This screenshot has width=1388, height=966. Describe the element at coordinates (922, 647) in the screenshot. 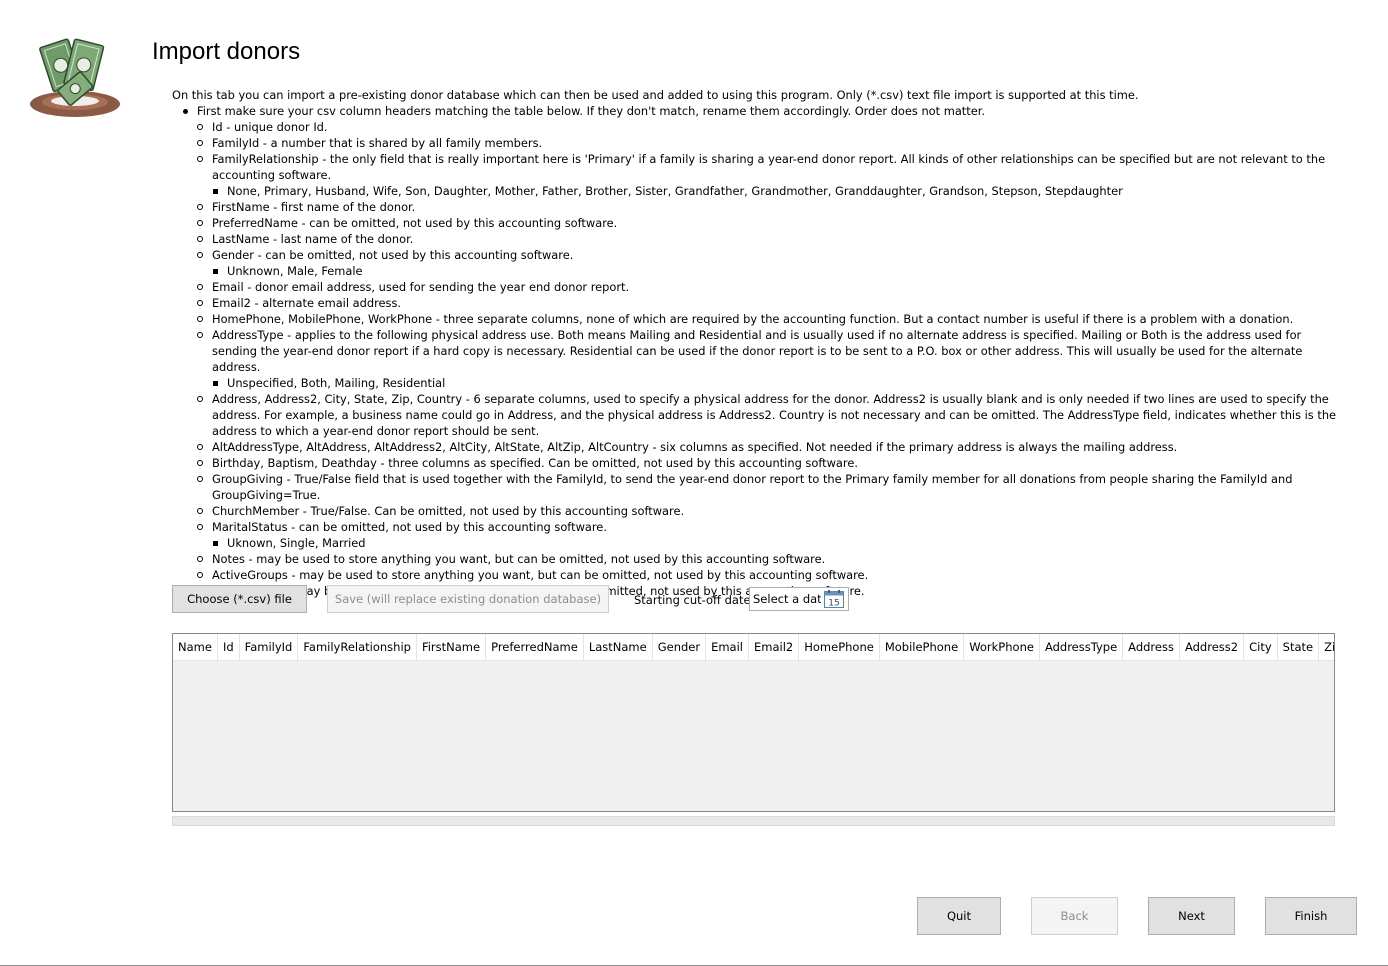

I see `column-header: MobilePhone` at that location.